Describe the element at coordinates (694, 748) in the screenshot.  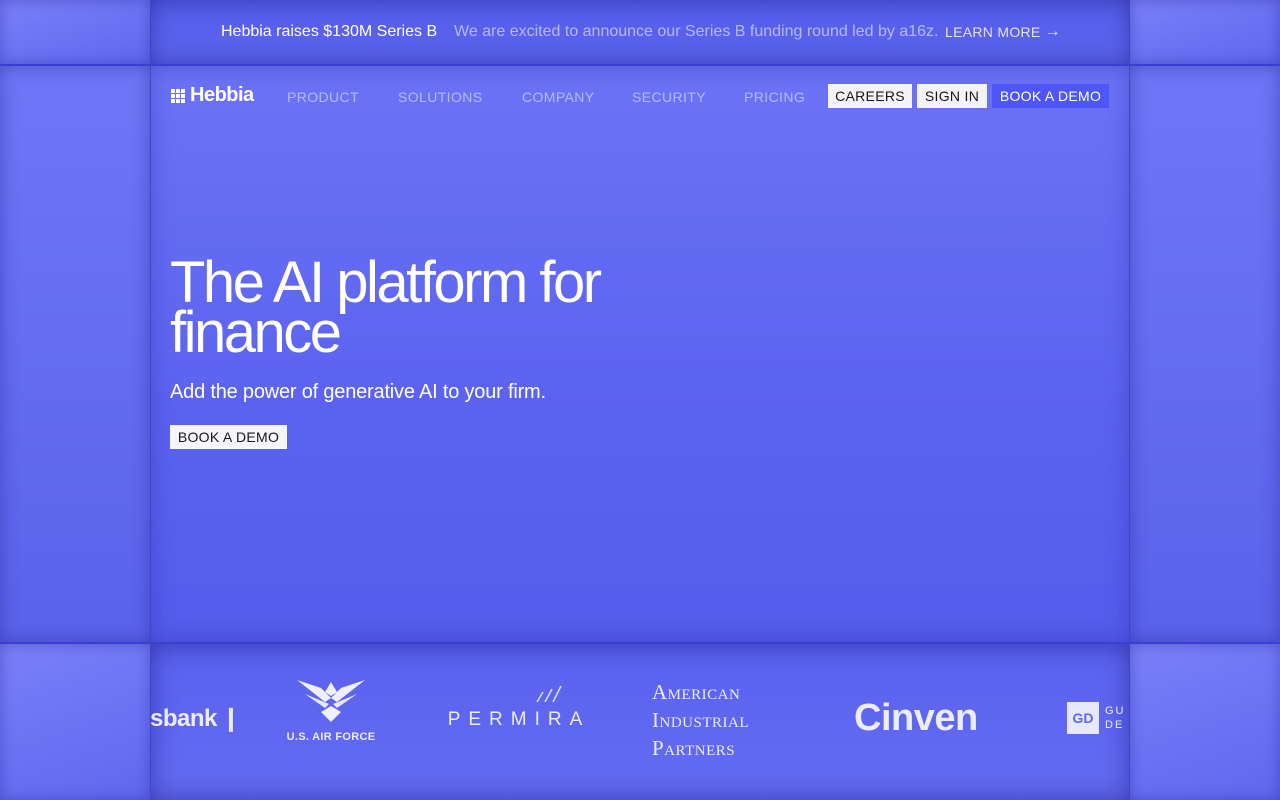
I see `aip-line: Partners` at that location.